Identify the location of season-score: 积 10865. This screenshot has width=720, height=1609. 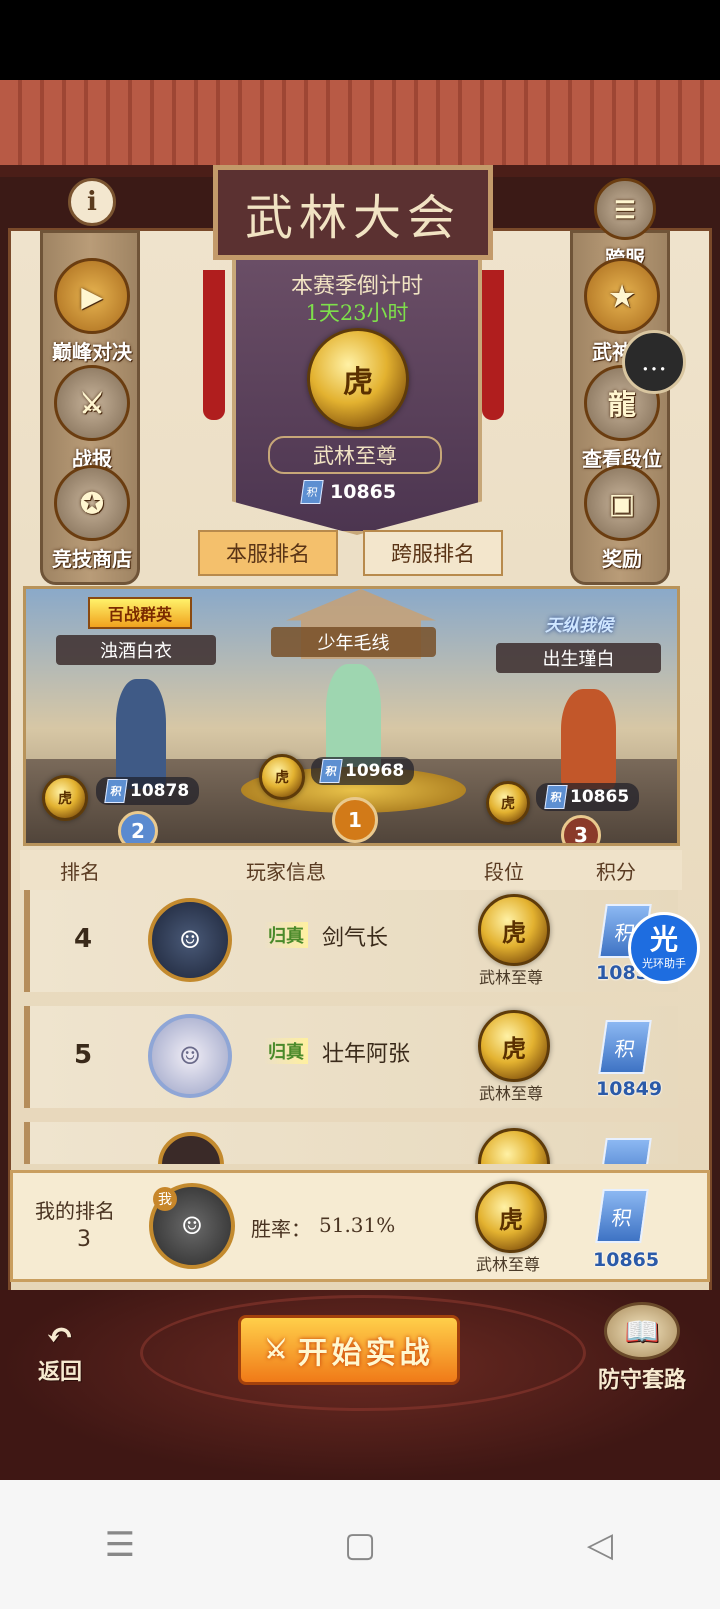
(348, 492).